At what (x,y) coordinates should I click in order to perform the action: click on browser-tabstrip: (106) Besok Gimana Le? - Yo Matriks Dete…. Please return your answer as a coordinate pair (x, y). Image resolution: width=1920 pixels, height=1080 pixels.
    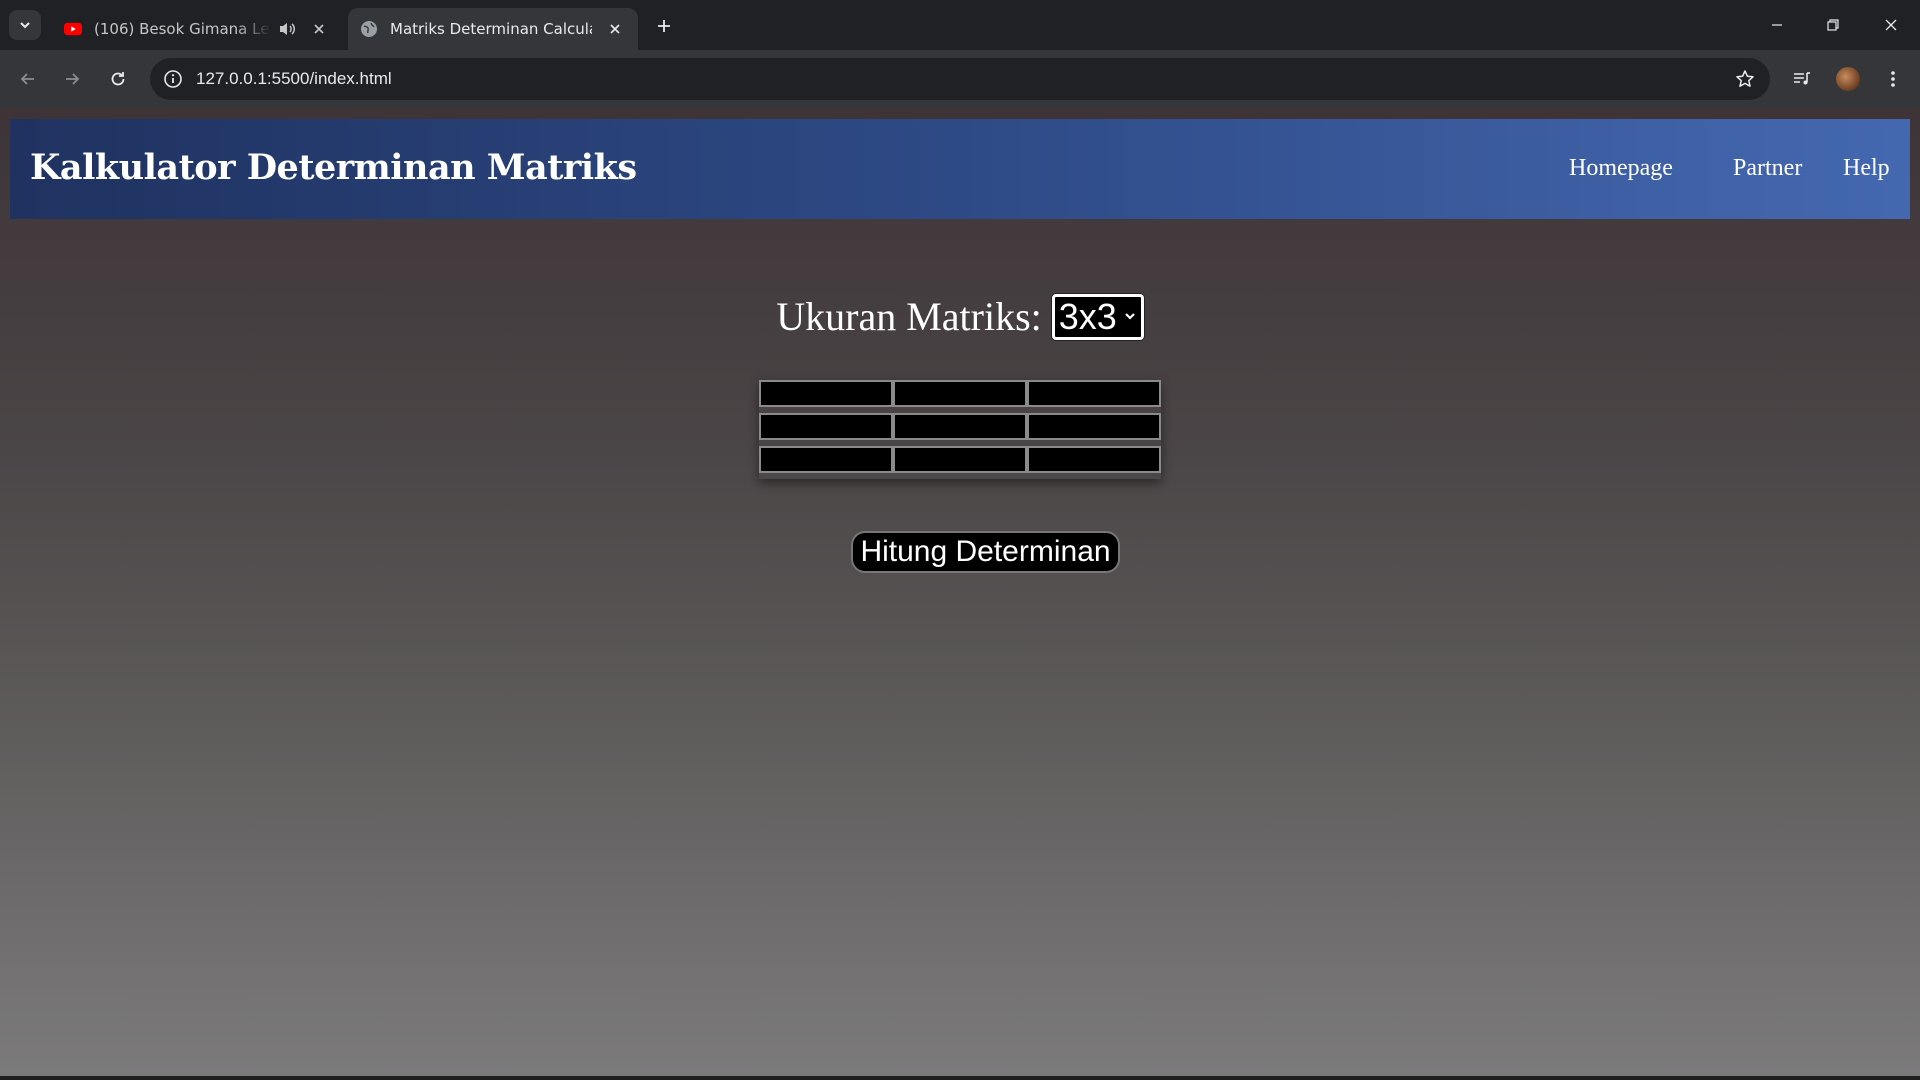
    Looking at the image, I should click on (960, 25).